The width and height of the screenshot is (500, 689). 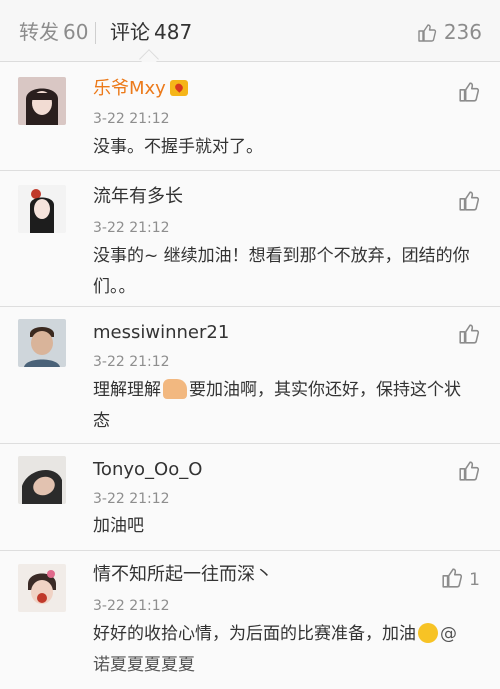 I want to click on tab-likes: 236, so click(x=449, y=32).